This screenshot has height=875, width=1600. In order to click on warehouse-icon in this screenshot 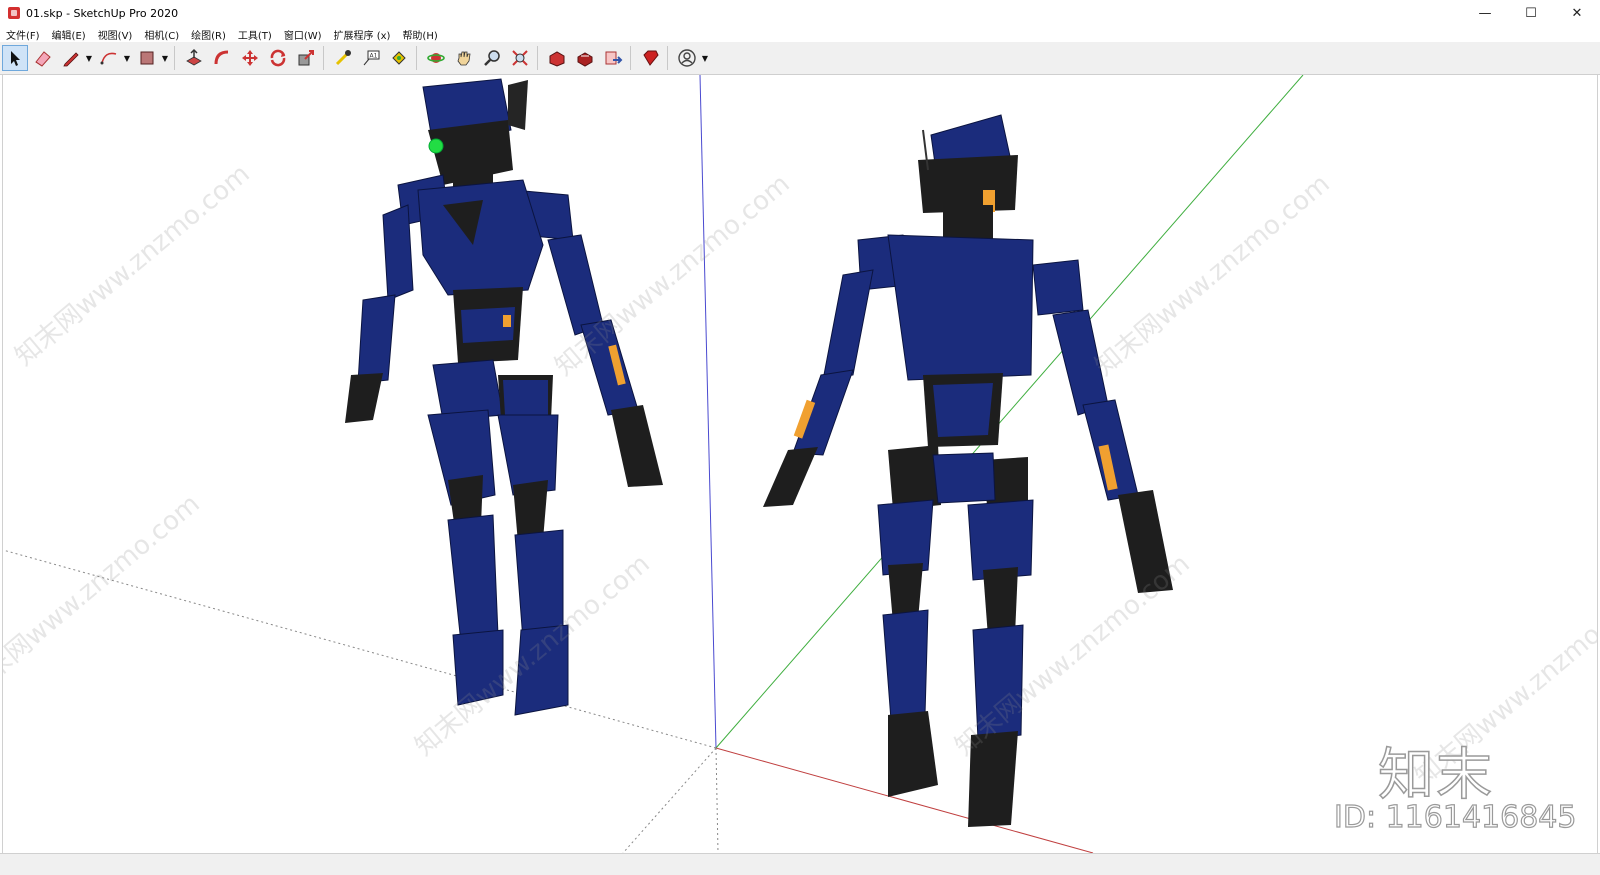, I will do `click(557, 59)`.